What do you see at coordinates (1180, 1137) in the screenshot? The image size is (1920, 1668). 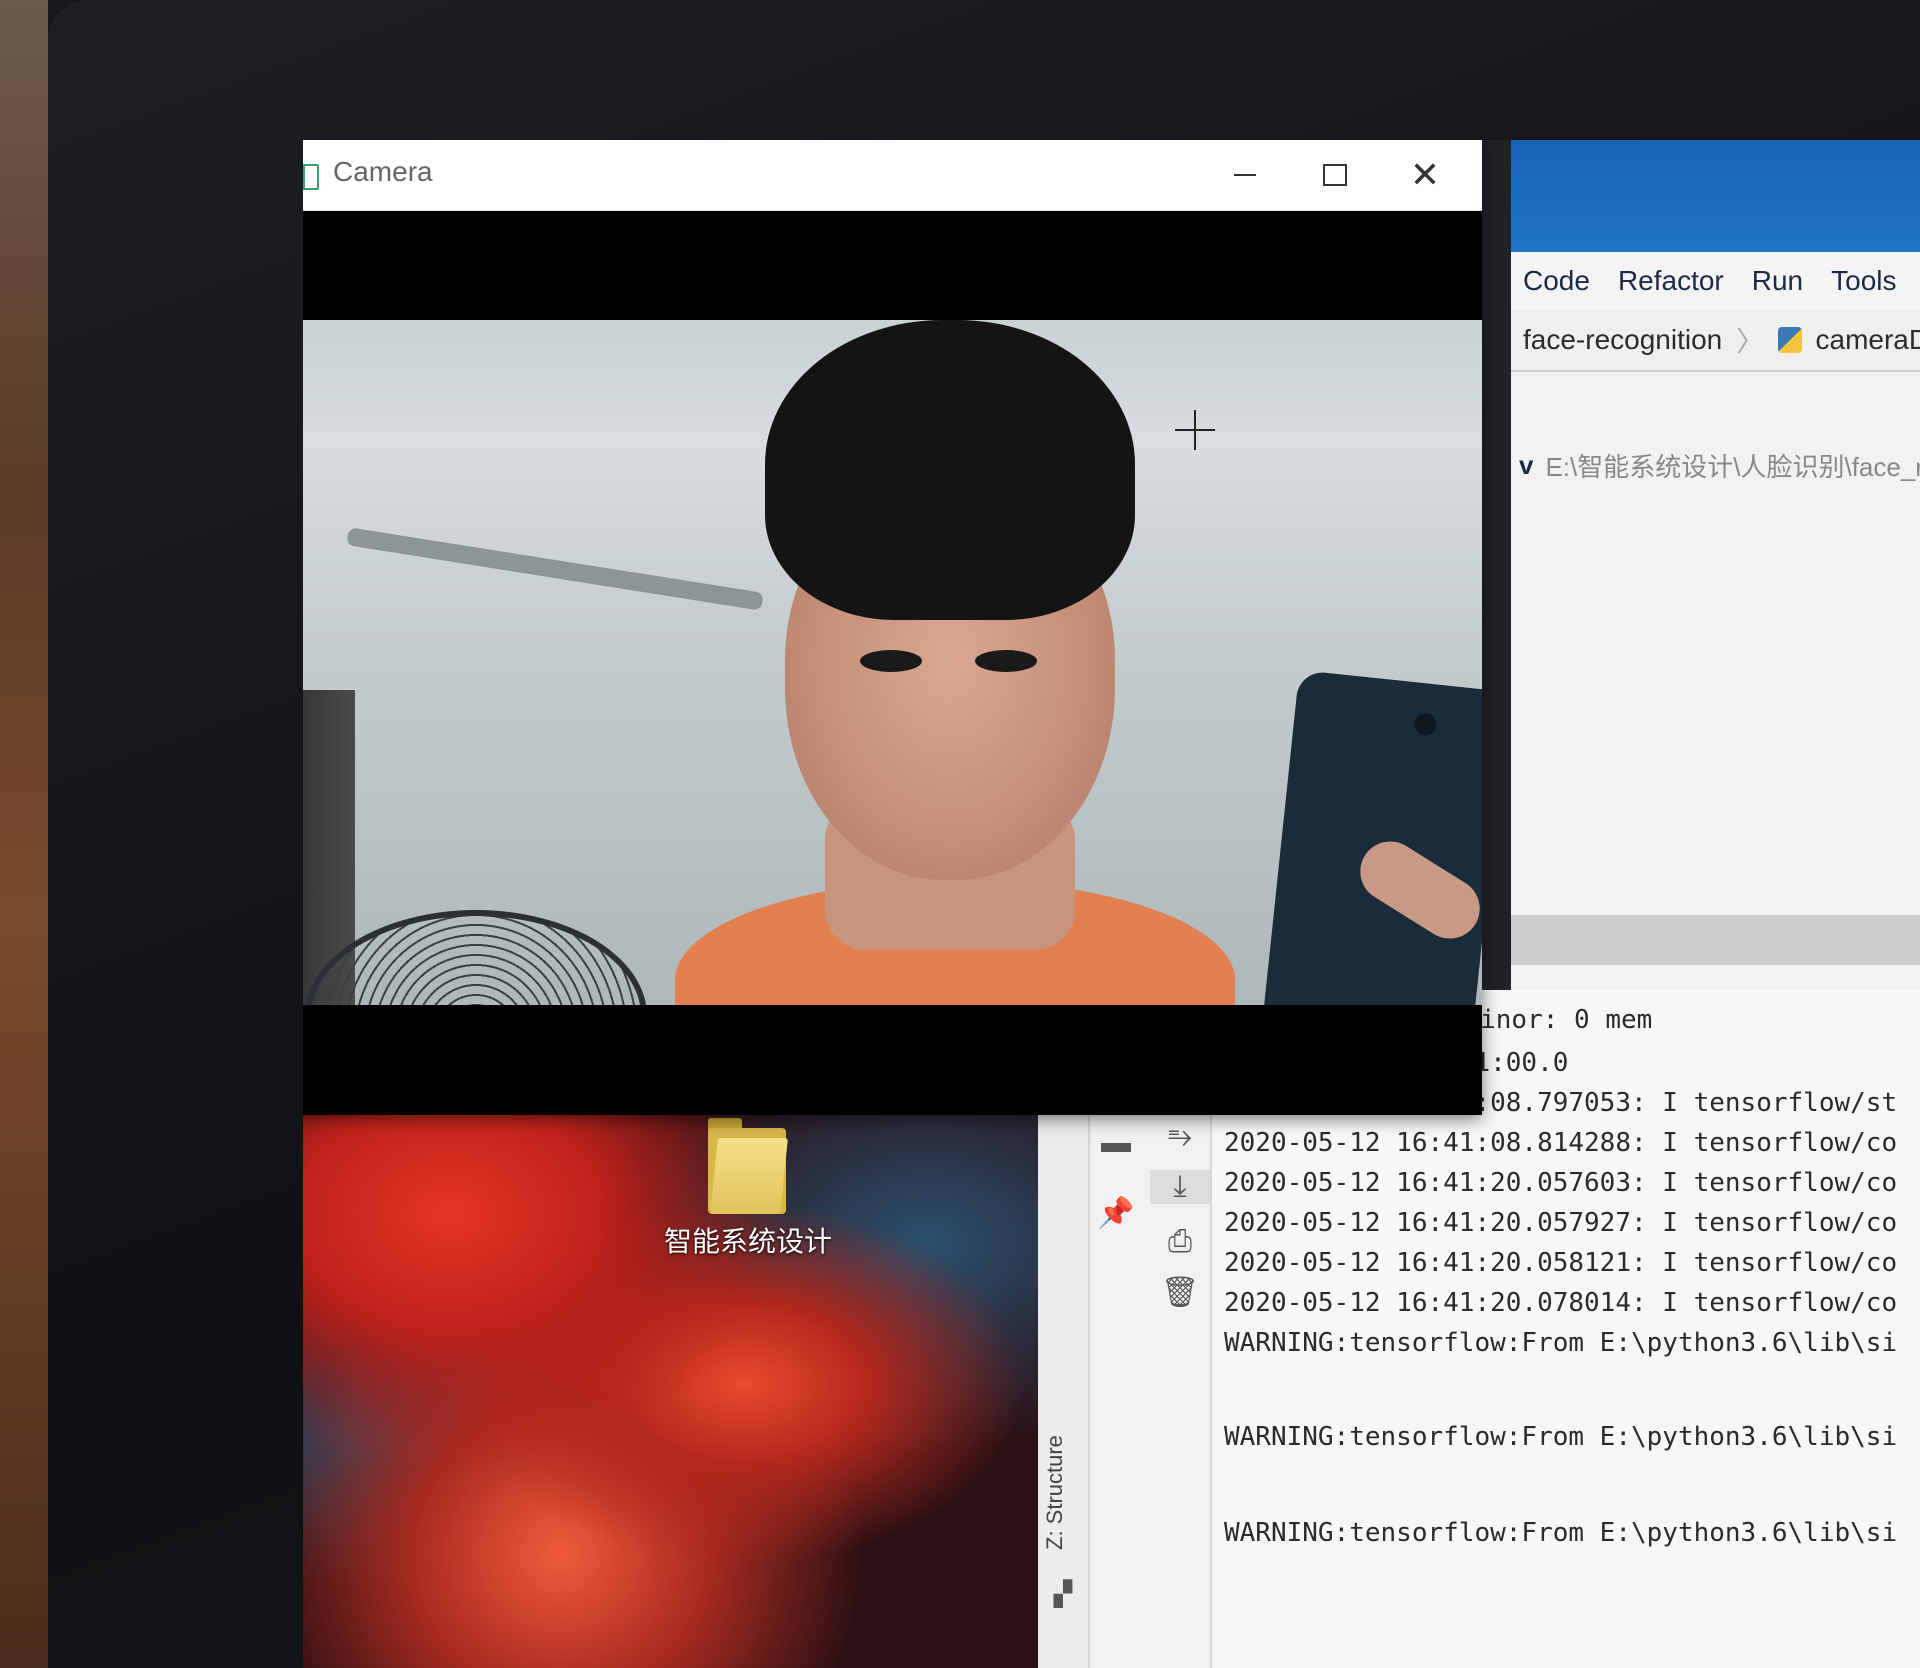 I see `soft-wrap-icon: ⥱` at bounding box center [1180, 1137].